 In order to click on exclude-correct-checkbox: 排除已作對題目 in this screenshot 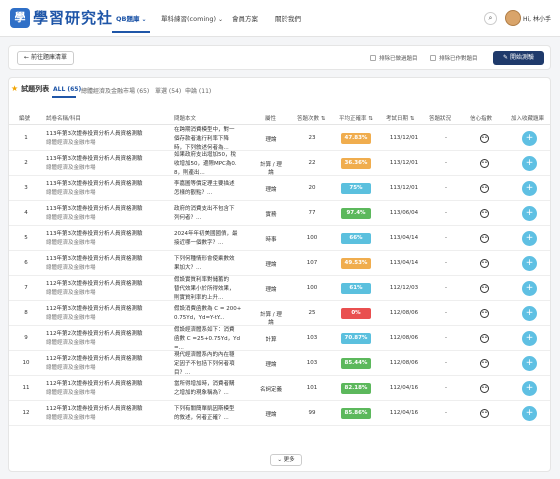, I will do `click(454, 58)`.